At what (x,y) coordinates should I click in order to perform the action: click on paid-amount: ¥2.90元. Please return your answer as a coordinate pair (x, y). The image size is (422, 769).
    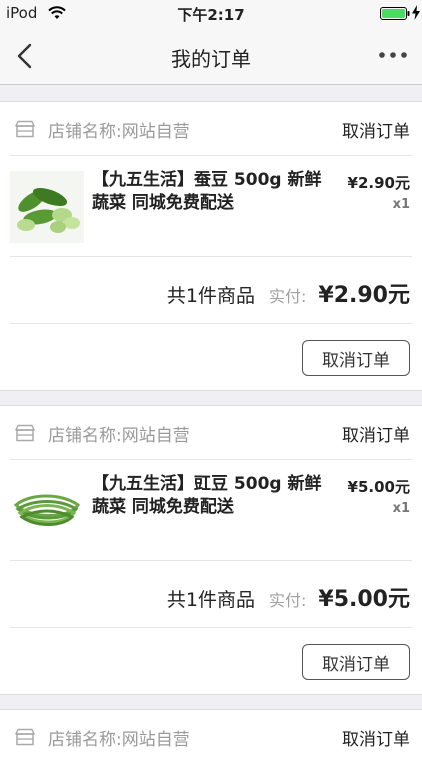
    Looking at the image, I should click on (364, 295).